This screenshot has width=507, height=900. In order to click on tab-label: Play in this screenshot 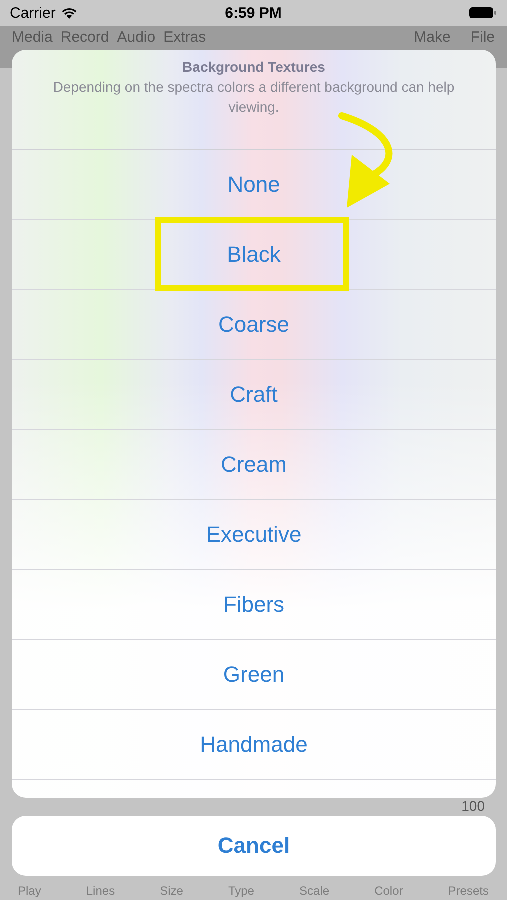, I will do `click(30, 891)`.